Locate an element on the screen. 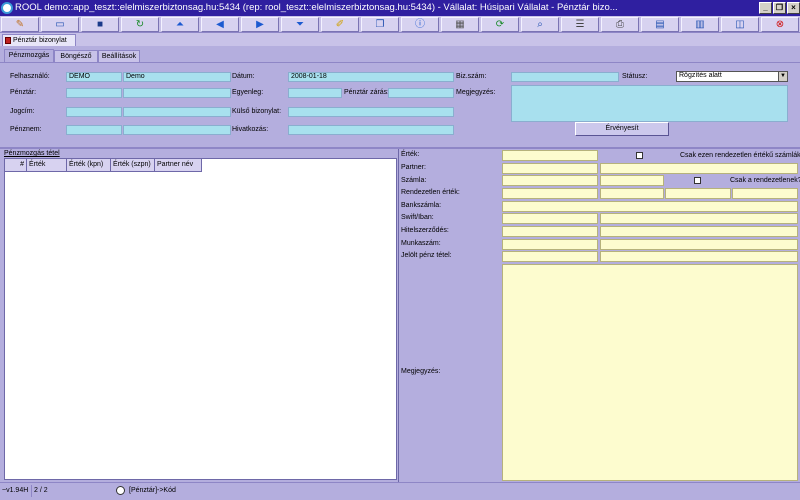 The width and height of the screenshot is (800, 500). felhasznalo-code-field: DEMO is located at coordinates (94, 77).